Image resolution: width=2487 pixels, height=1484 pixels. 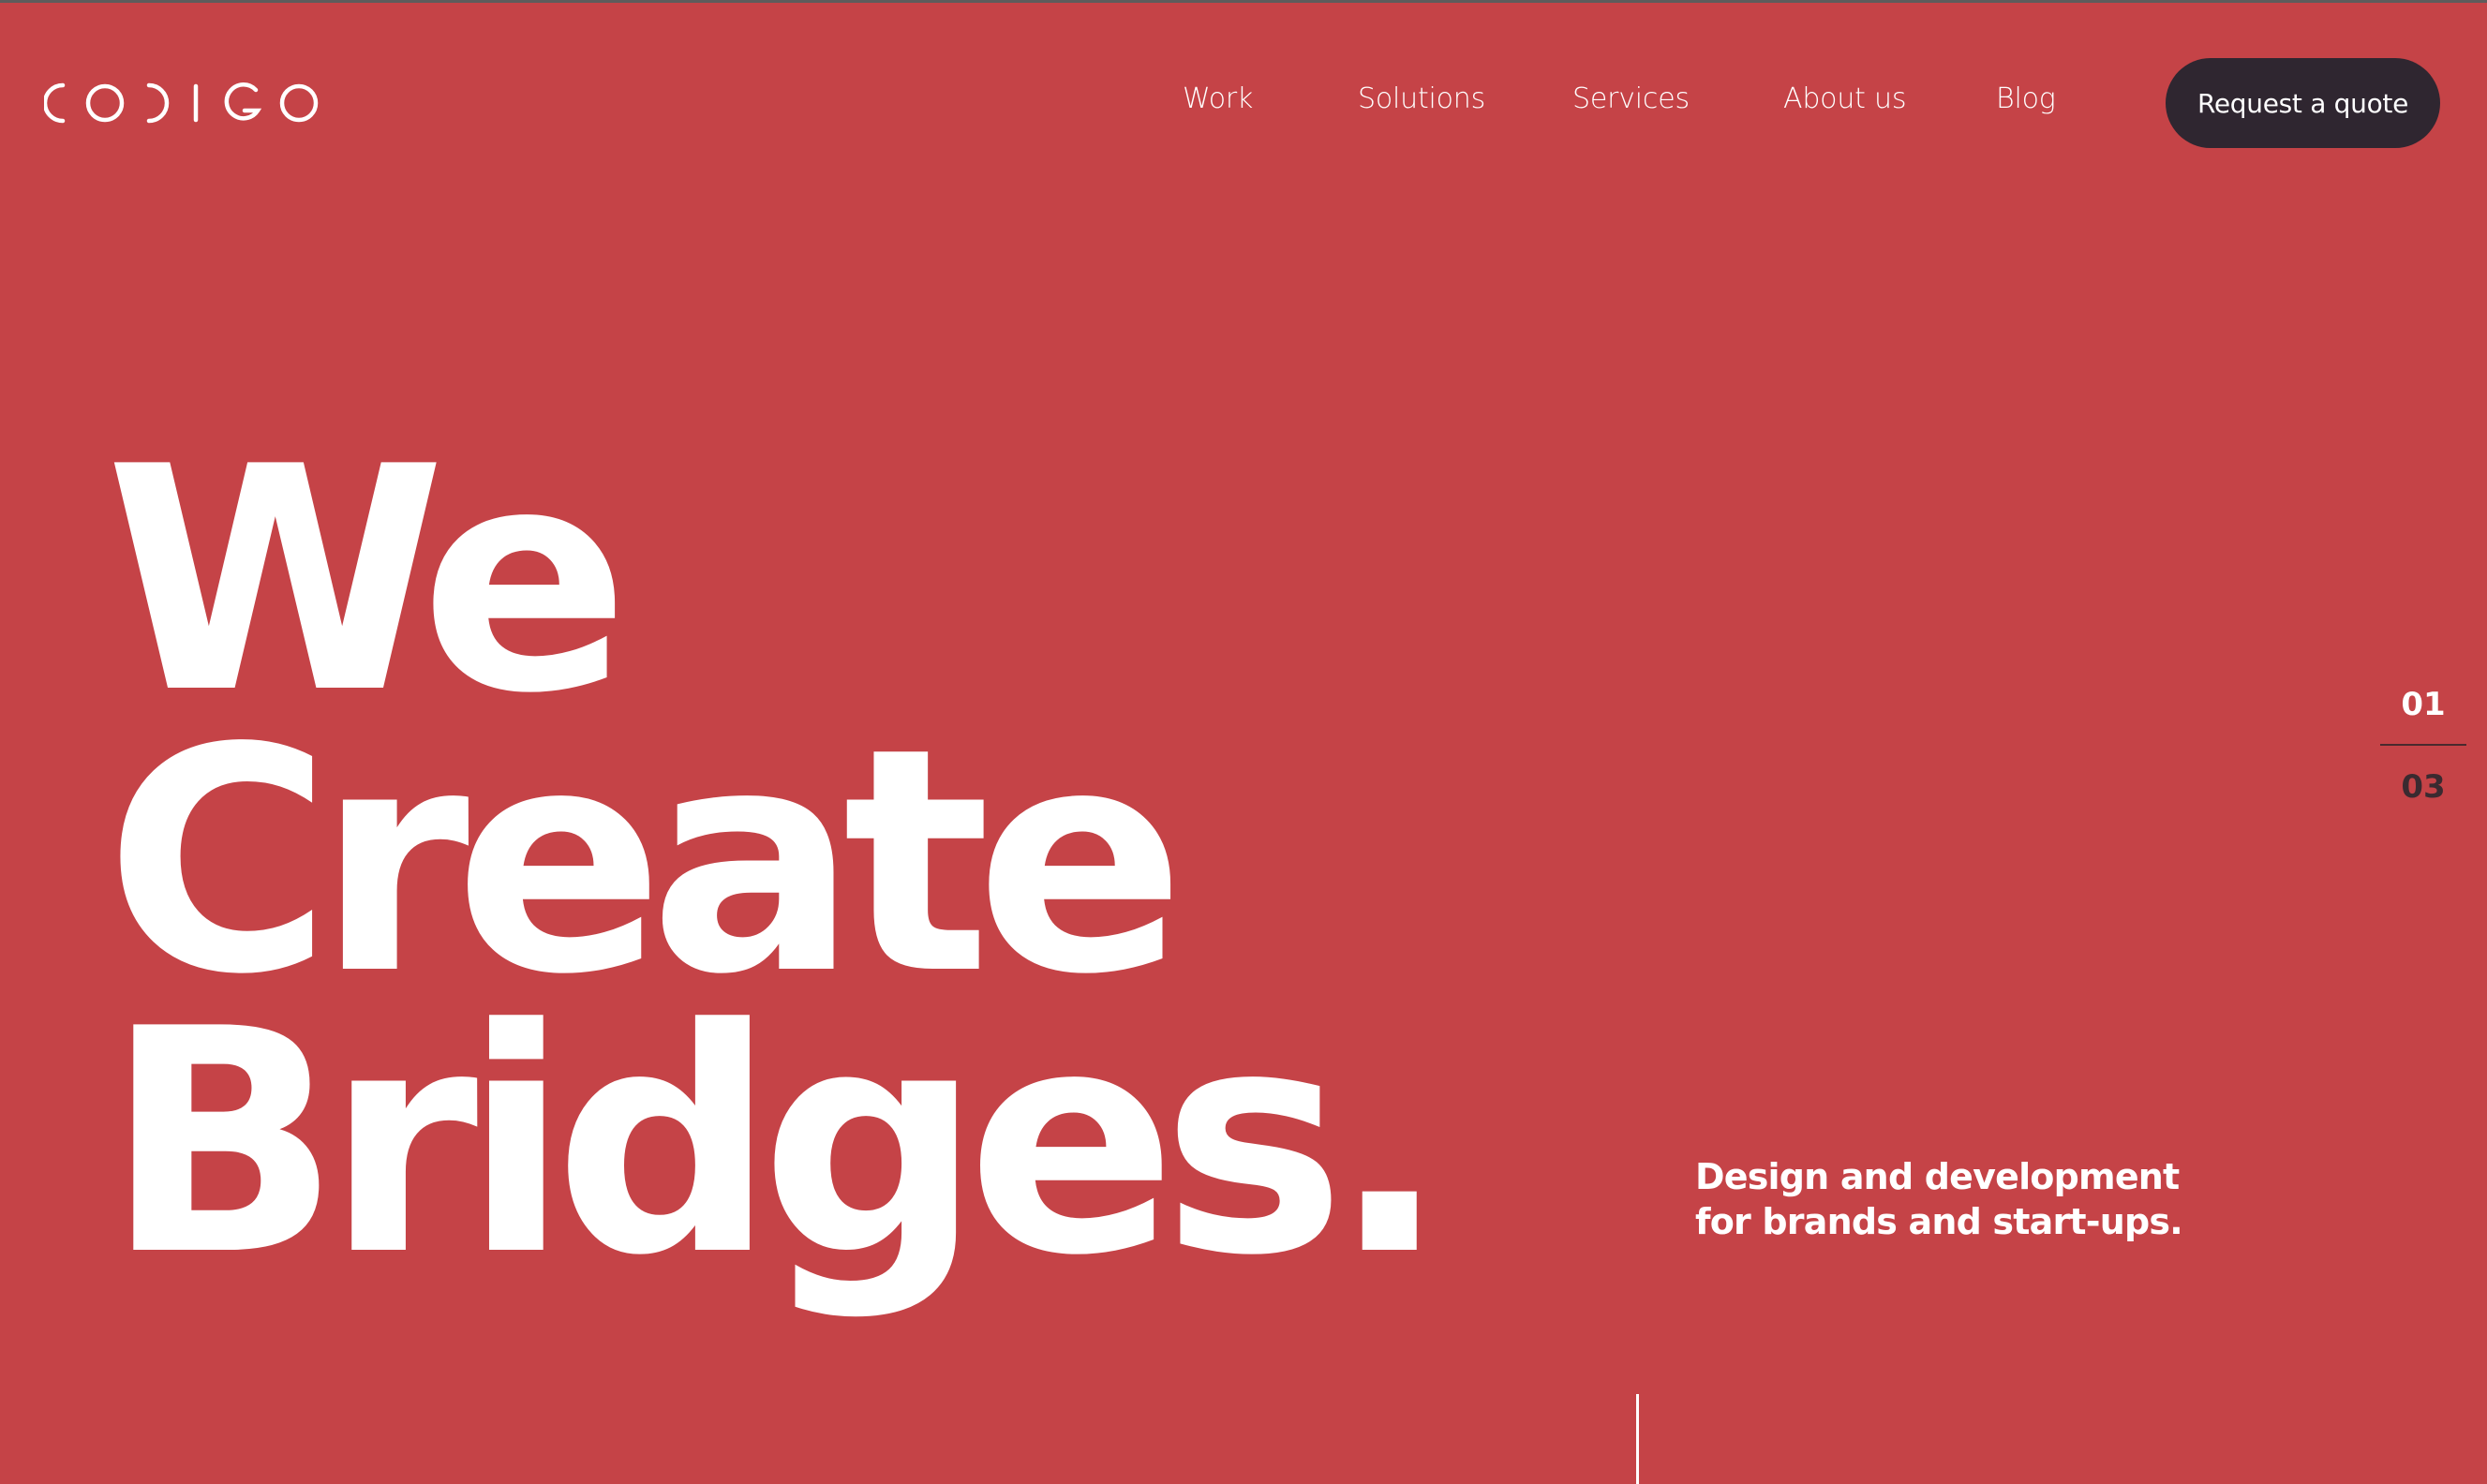 I want to click on nav-item-services: Services, so click(x=1631, y=99).